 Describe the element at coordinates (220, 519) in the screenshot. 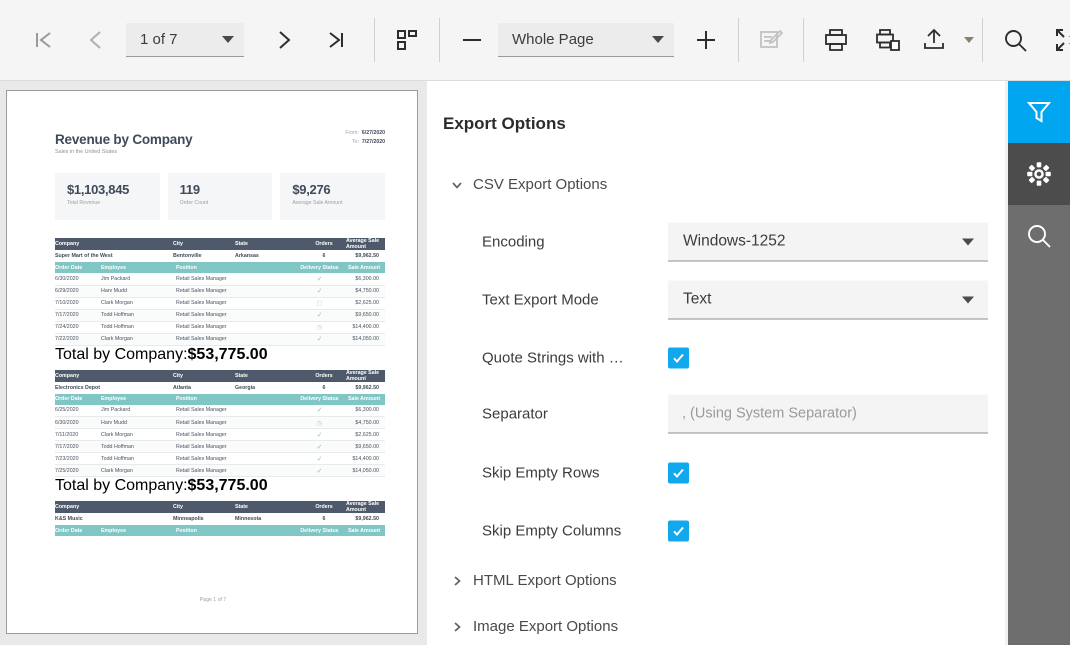

I see `company-row: K&S Music Minneapolis Minnesota 6 $9,962.50` at that location.